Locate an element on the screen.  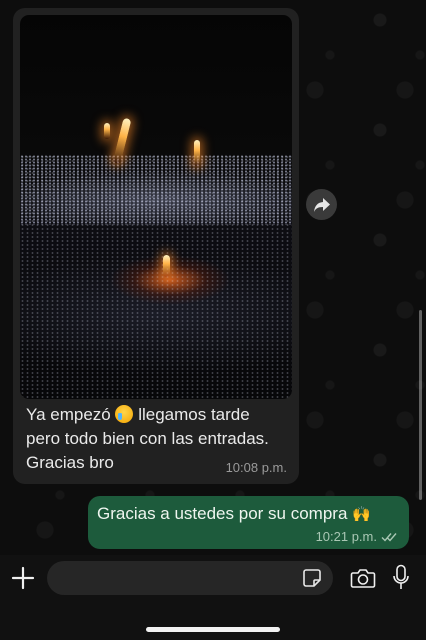
outgoing-message-text: Gracias a ustedes por su compra 🙌 is located at coordinates (234, 514).